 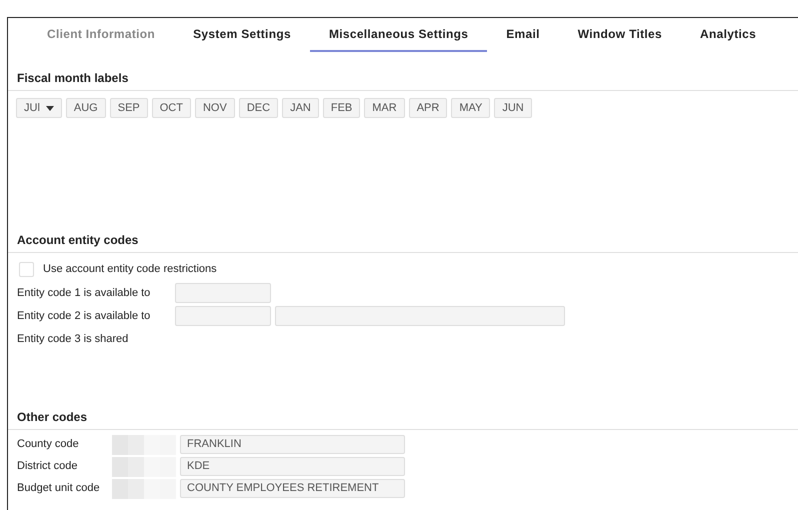 I want to click on month-field: APR, so click(x=428, y=108).